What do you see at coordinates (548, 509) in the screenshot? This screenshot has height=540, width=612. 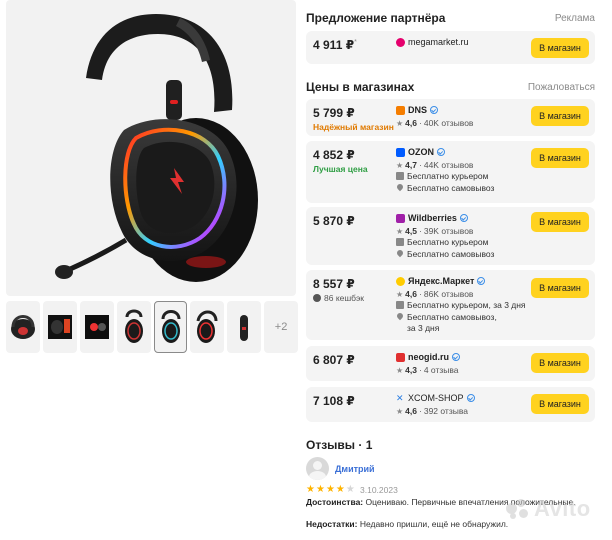 I see `avito-watermark: Avito` at bounding box center [548, 509].